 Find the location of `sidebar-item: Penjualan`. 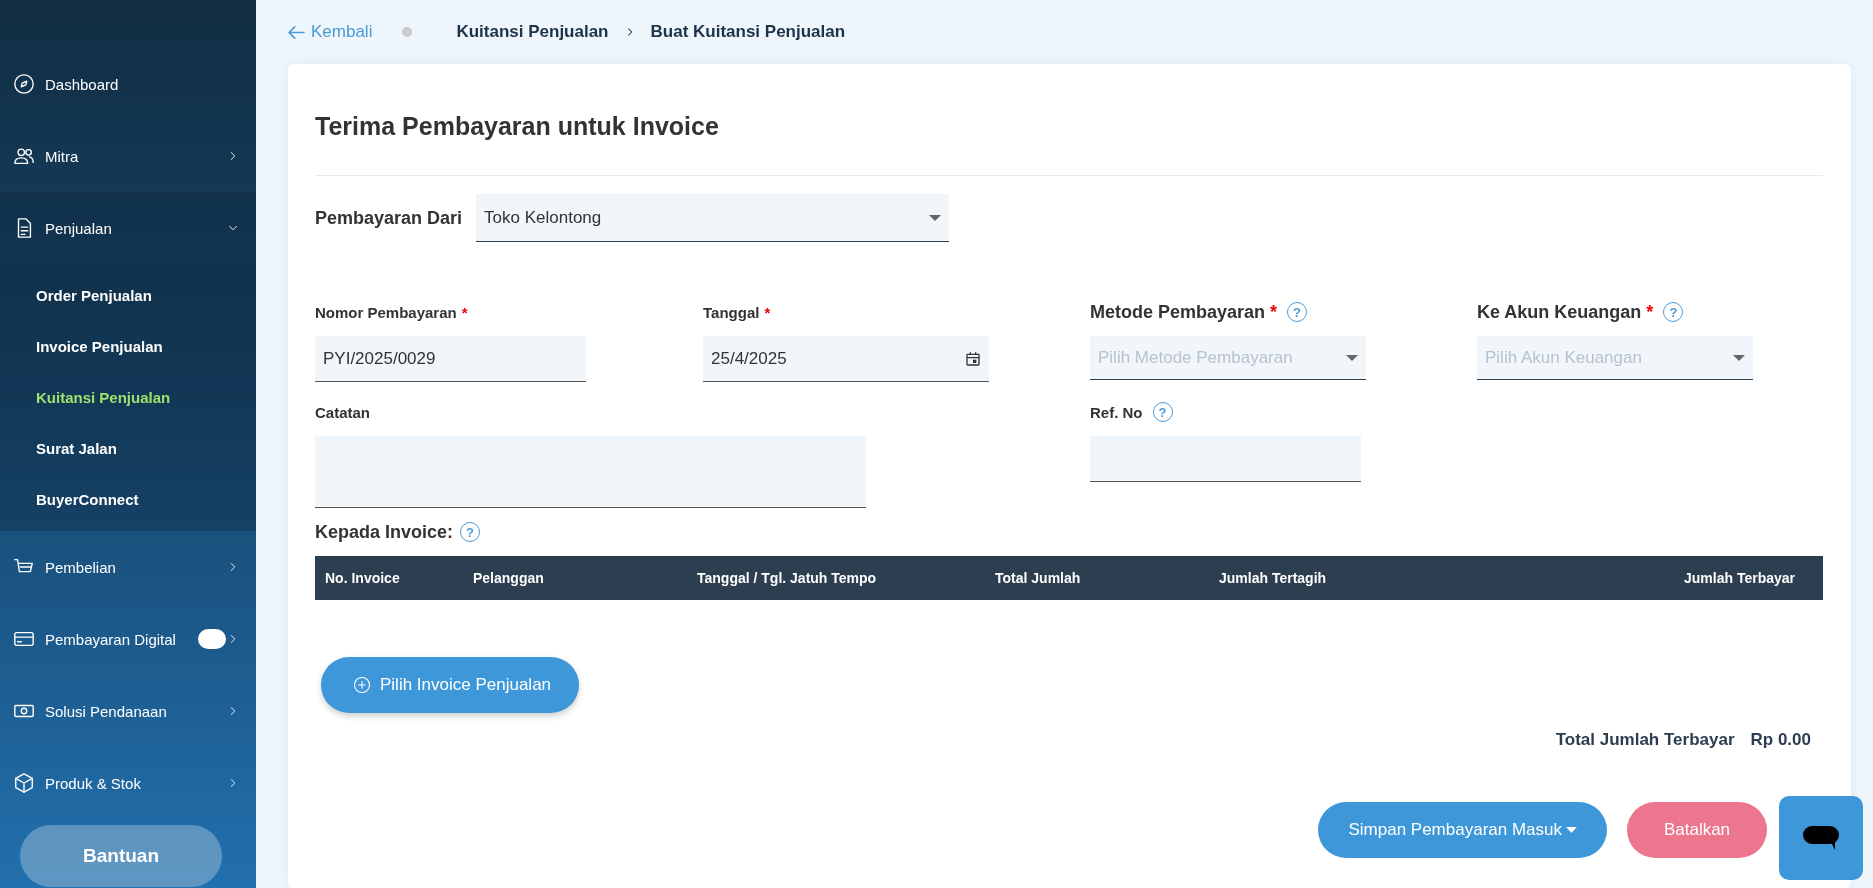

sidebar-item: Penjualan is located at coordinates (128, 228).